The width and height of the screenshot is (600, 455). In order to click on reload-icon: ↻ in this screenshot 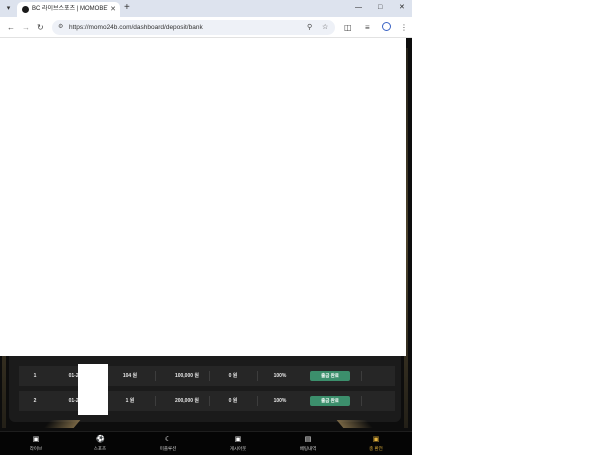, I will do `click(40, 27)`.